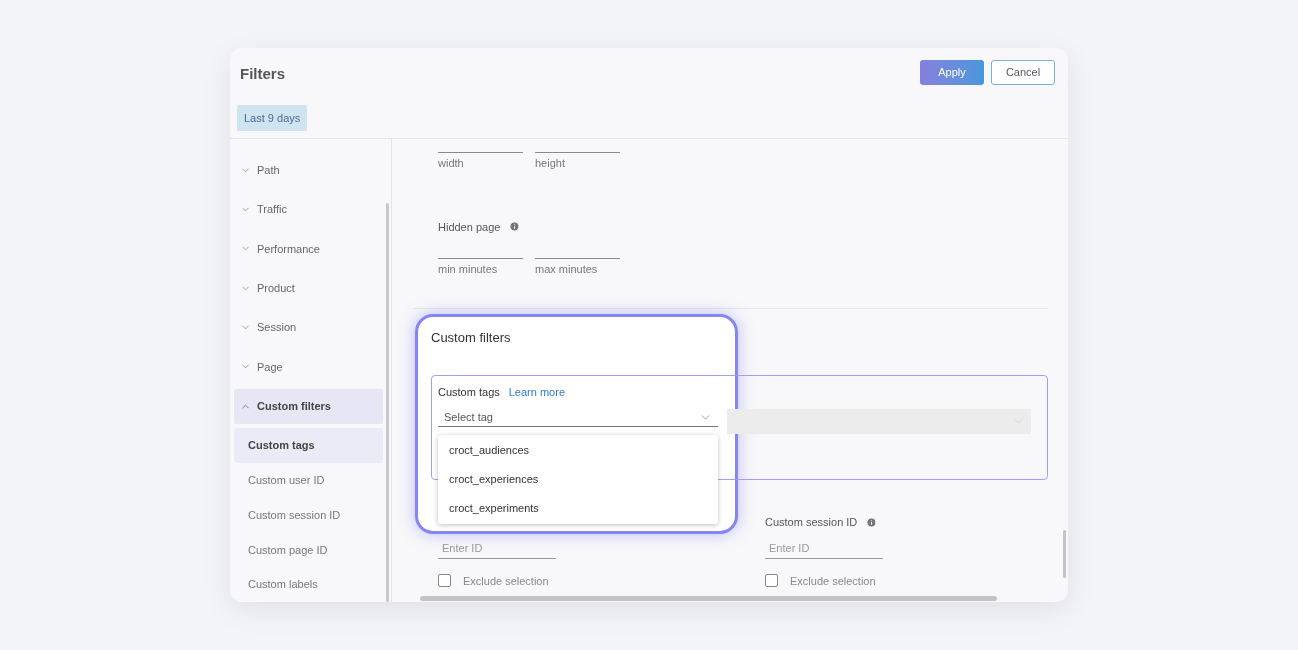 The width and height of the screenshot is (1298, 650). I want to click on field-label: width, so click(451, 163).